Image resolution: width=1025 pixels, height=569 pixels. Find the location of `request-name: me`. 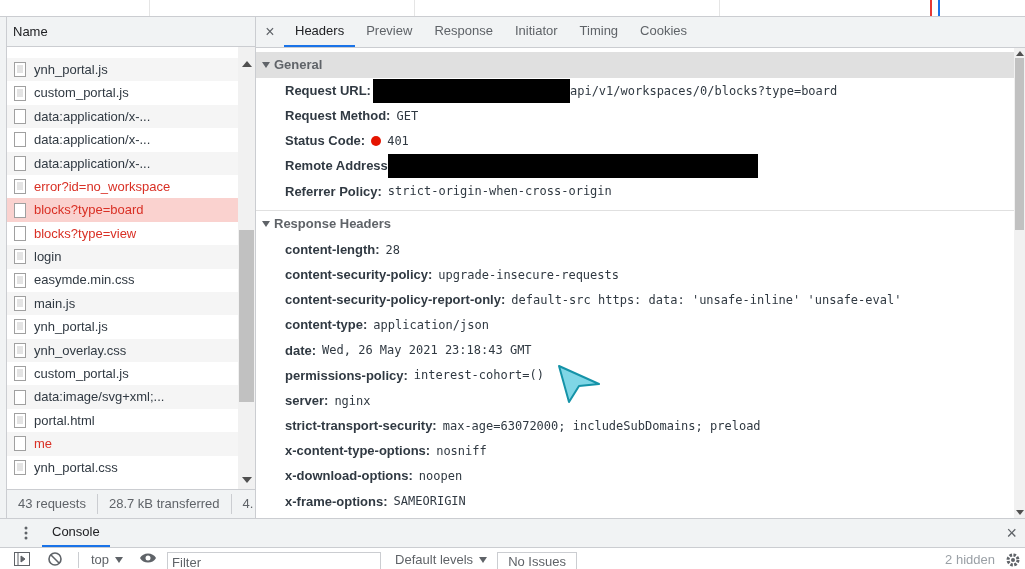

request-name: me is located at coordinates (43, 444).